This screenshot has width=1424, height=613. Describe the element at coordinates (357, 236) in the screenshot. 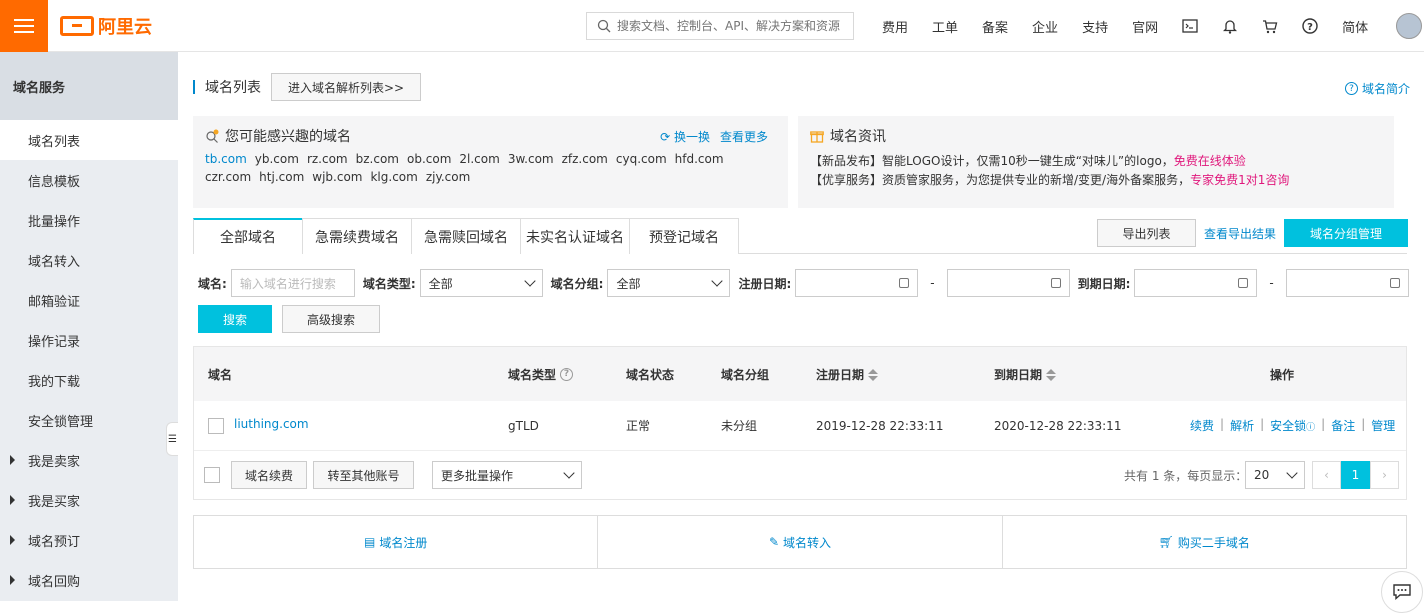

I see `tab-urgent-renew: 急需续费域名` at that location.